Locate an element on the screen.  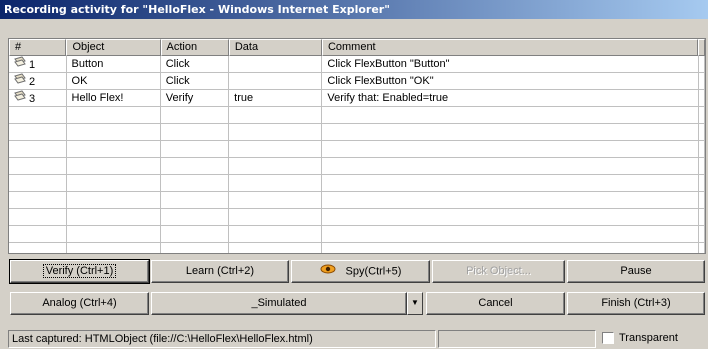
cell-num: 2 is located at coordinates (38, 81).